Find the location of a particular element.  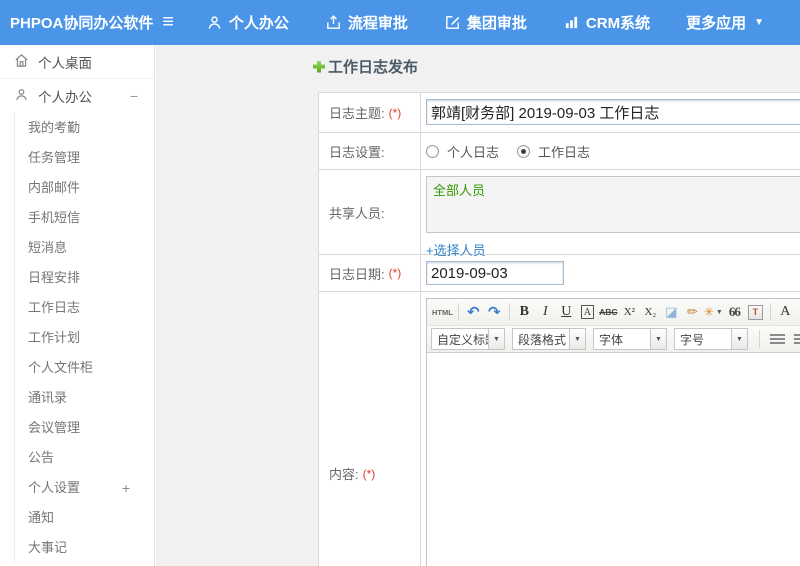

paste-icon: T is located at coordinates (755, 312).